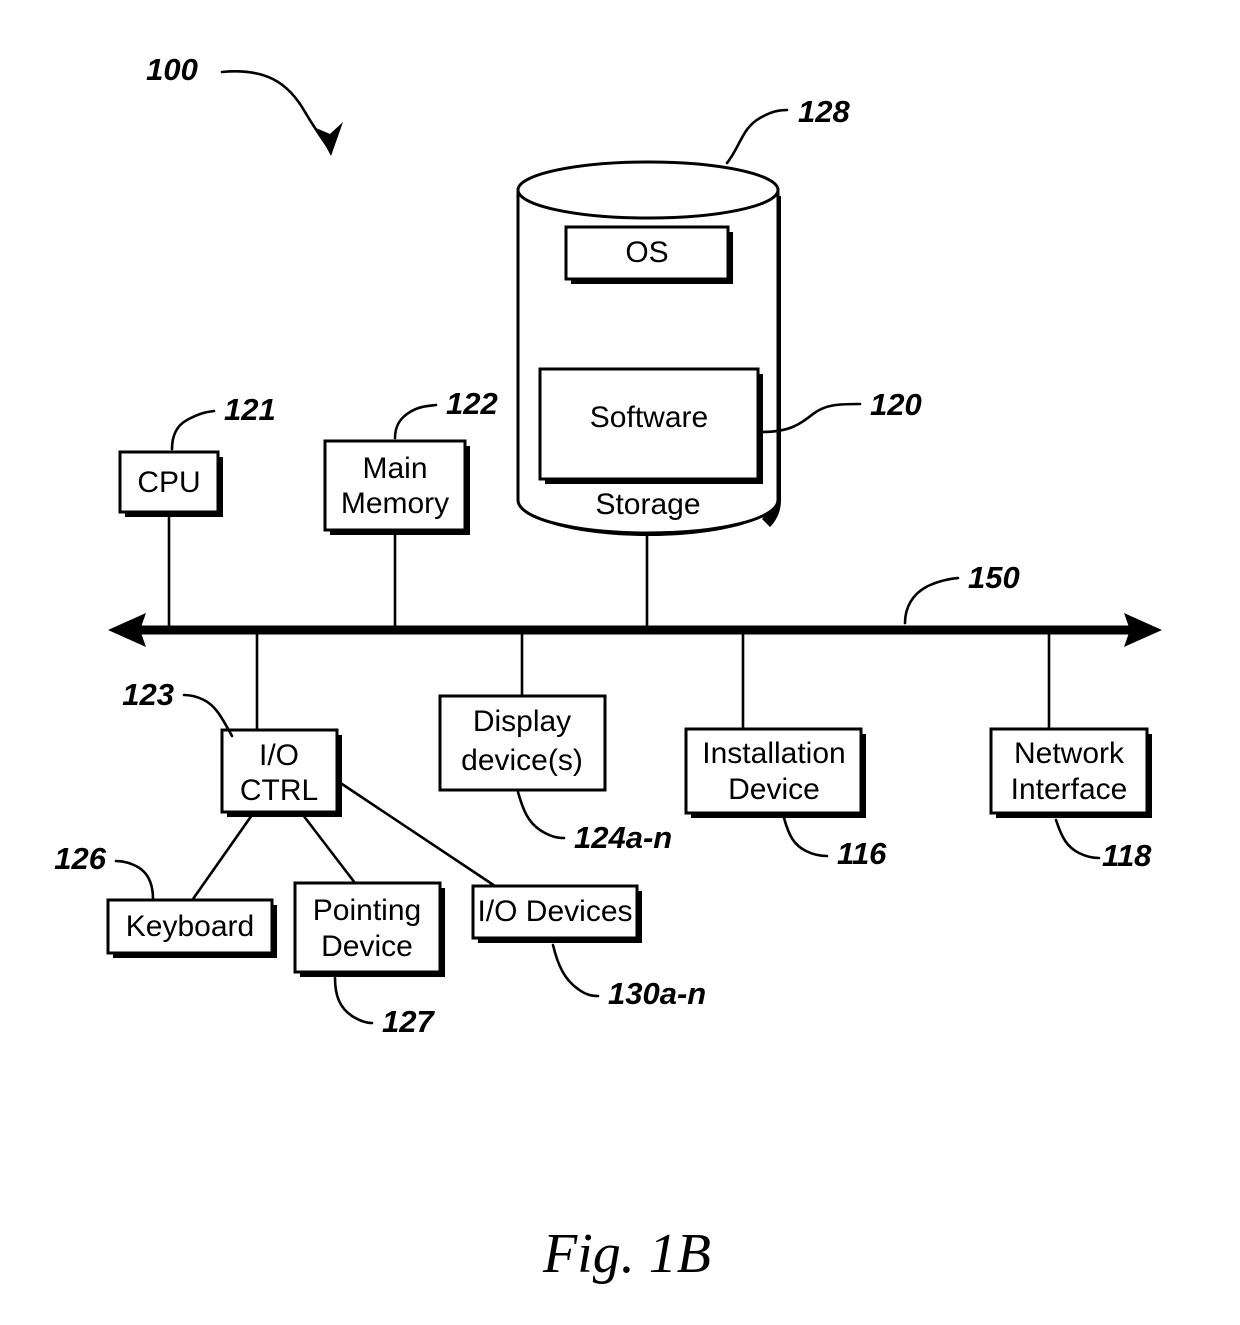  What do you see at coordinates (635, 630) in the screenshot?
I see `system-bus` at bounding box center [635, 630].